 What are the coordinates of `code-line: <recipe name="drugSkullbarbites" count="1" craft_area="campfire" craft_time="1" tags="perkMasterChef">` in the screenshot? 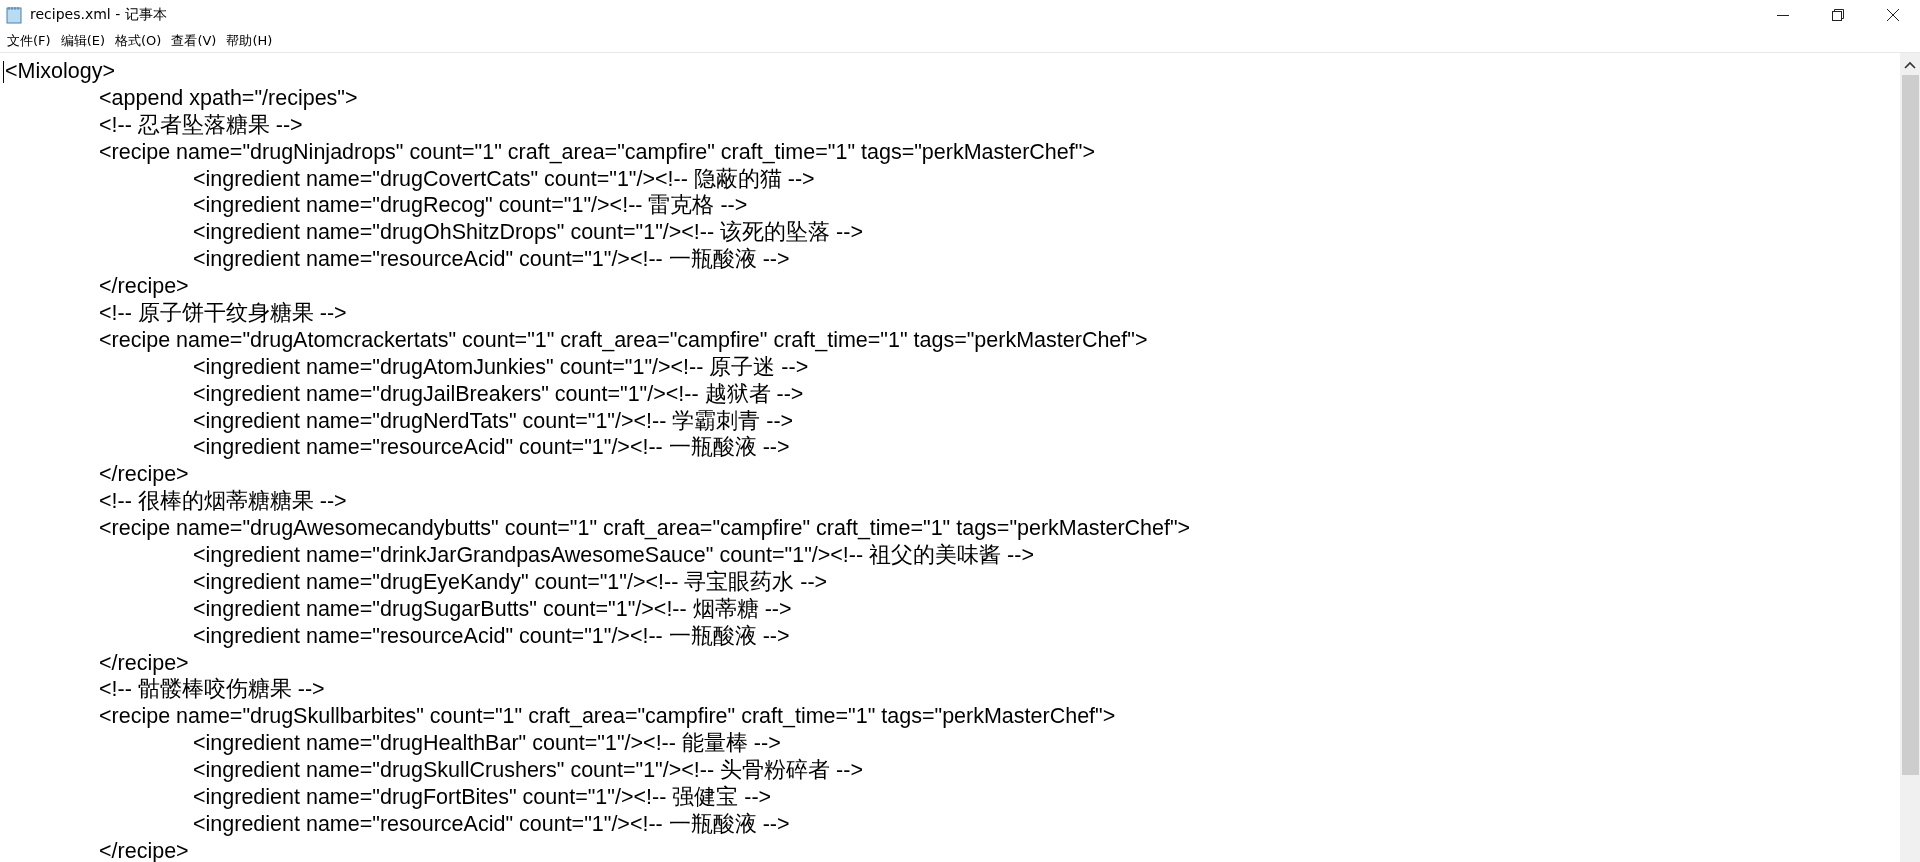 It's located at (607, 716).